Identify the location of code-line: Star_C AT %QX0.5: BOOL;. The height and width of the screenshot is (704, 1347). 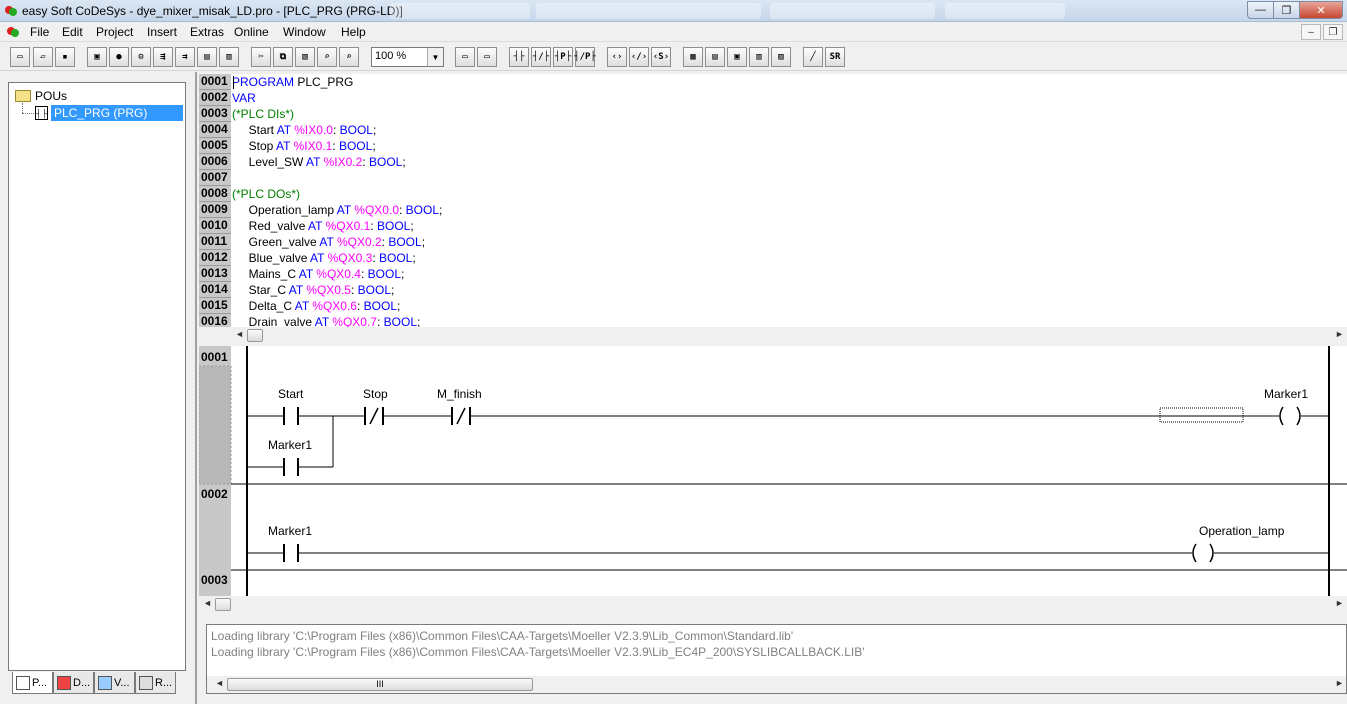
(337, 290).